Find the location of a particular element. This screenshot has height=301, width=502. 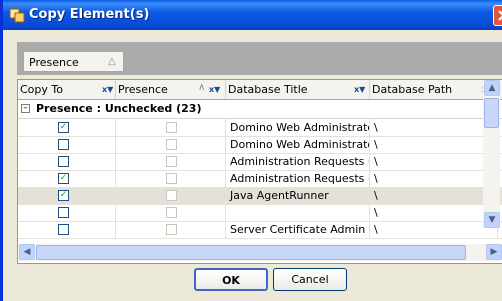

group-label: Presence : Unchecked (23) is located at coordinates (119, 108).